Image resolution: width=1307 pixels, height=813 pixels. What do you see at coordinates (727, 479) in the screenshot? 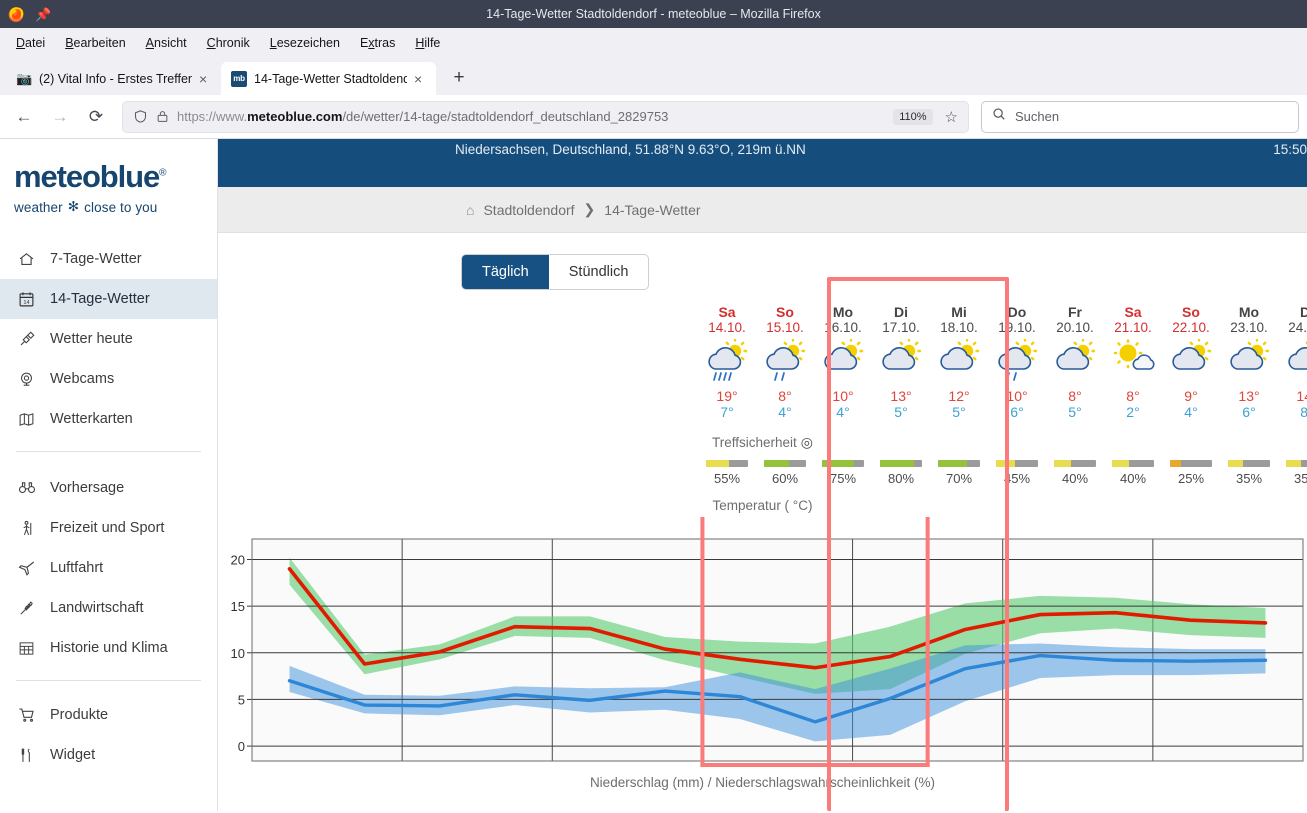
I see `accuracy-value: 55%` at bounding box center [727, 479].